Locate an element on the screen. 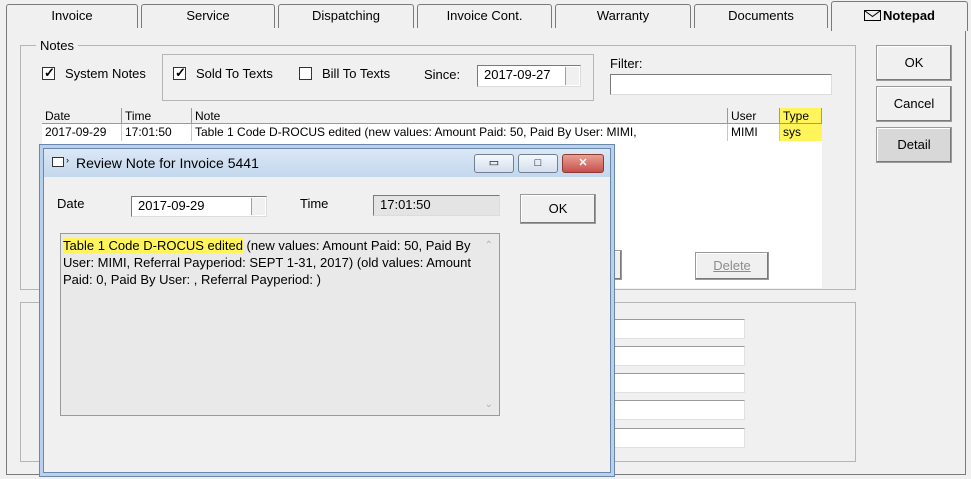 The height and width of the screenshot is (479, 971). arrow-icon: › is located at coordinates (67, 160).